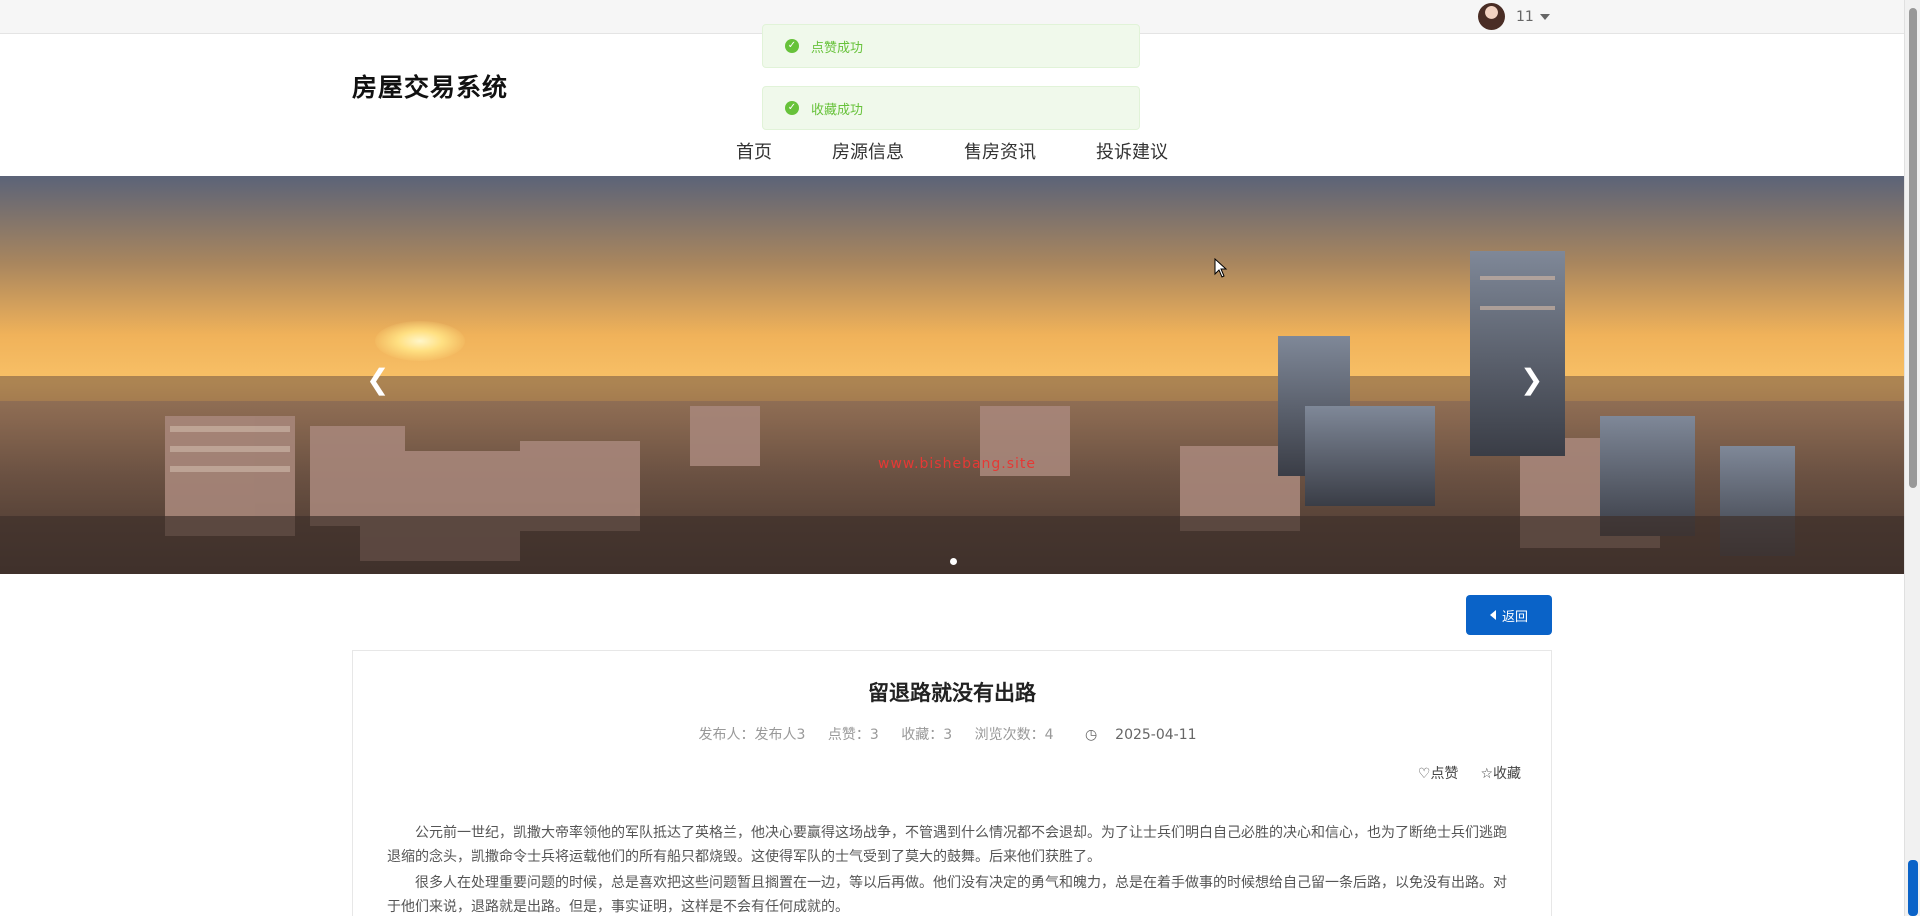 The height and width of the screenshot is (921, 1920). I want to click on clock-icon: ◷, so click(1091, 735).